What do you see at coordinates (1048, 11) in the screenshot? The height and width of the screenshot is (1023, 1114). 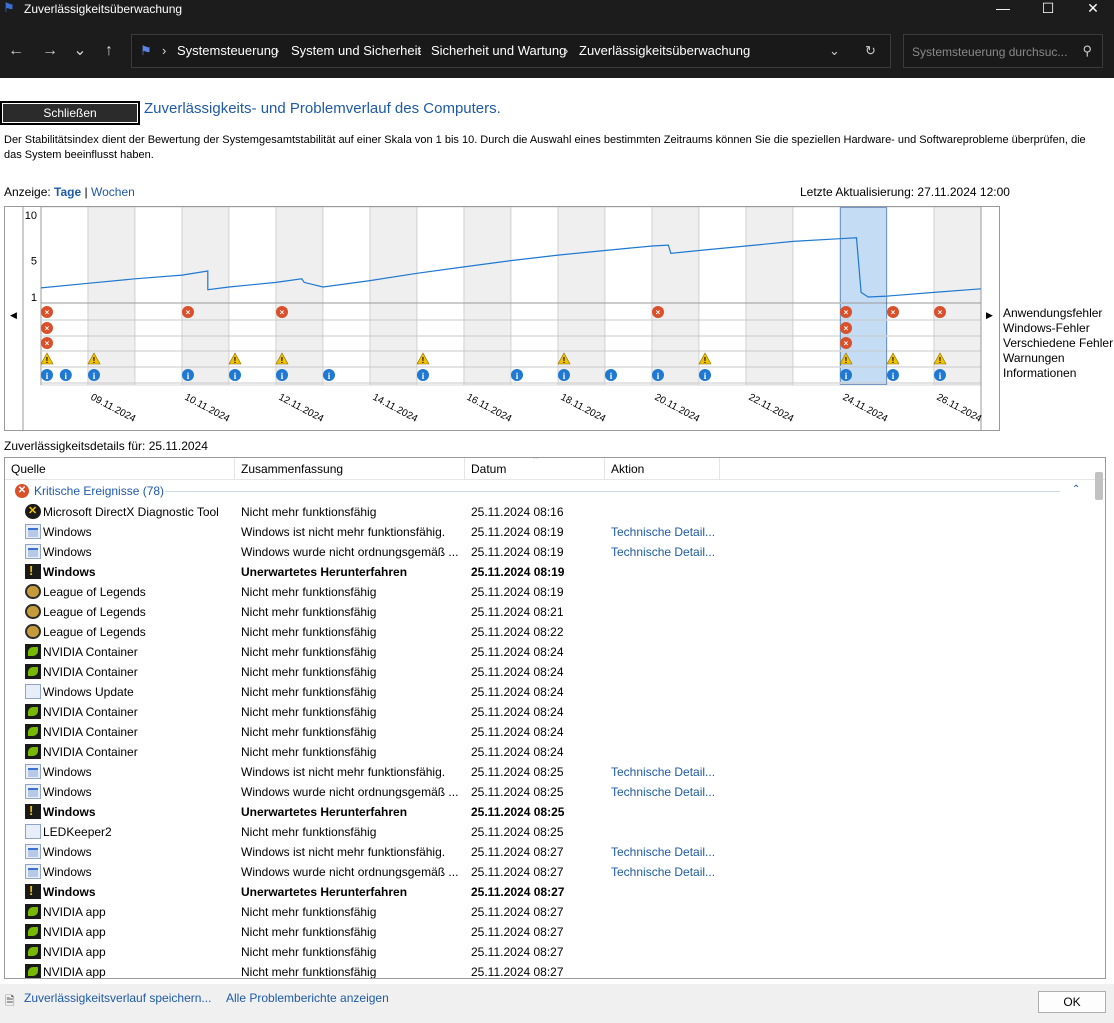 I see `maximize-button: ☐` at bounding box center [1048, 11].